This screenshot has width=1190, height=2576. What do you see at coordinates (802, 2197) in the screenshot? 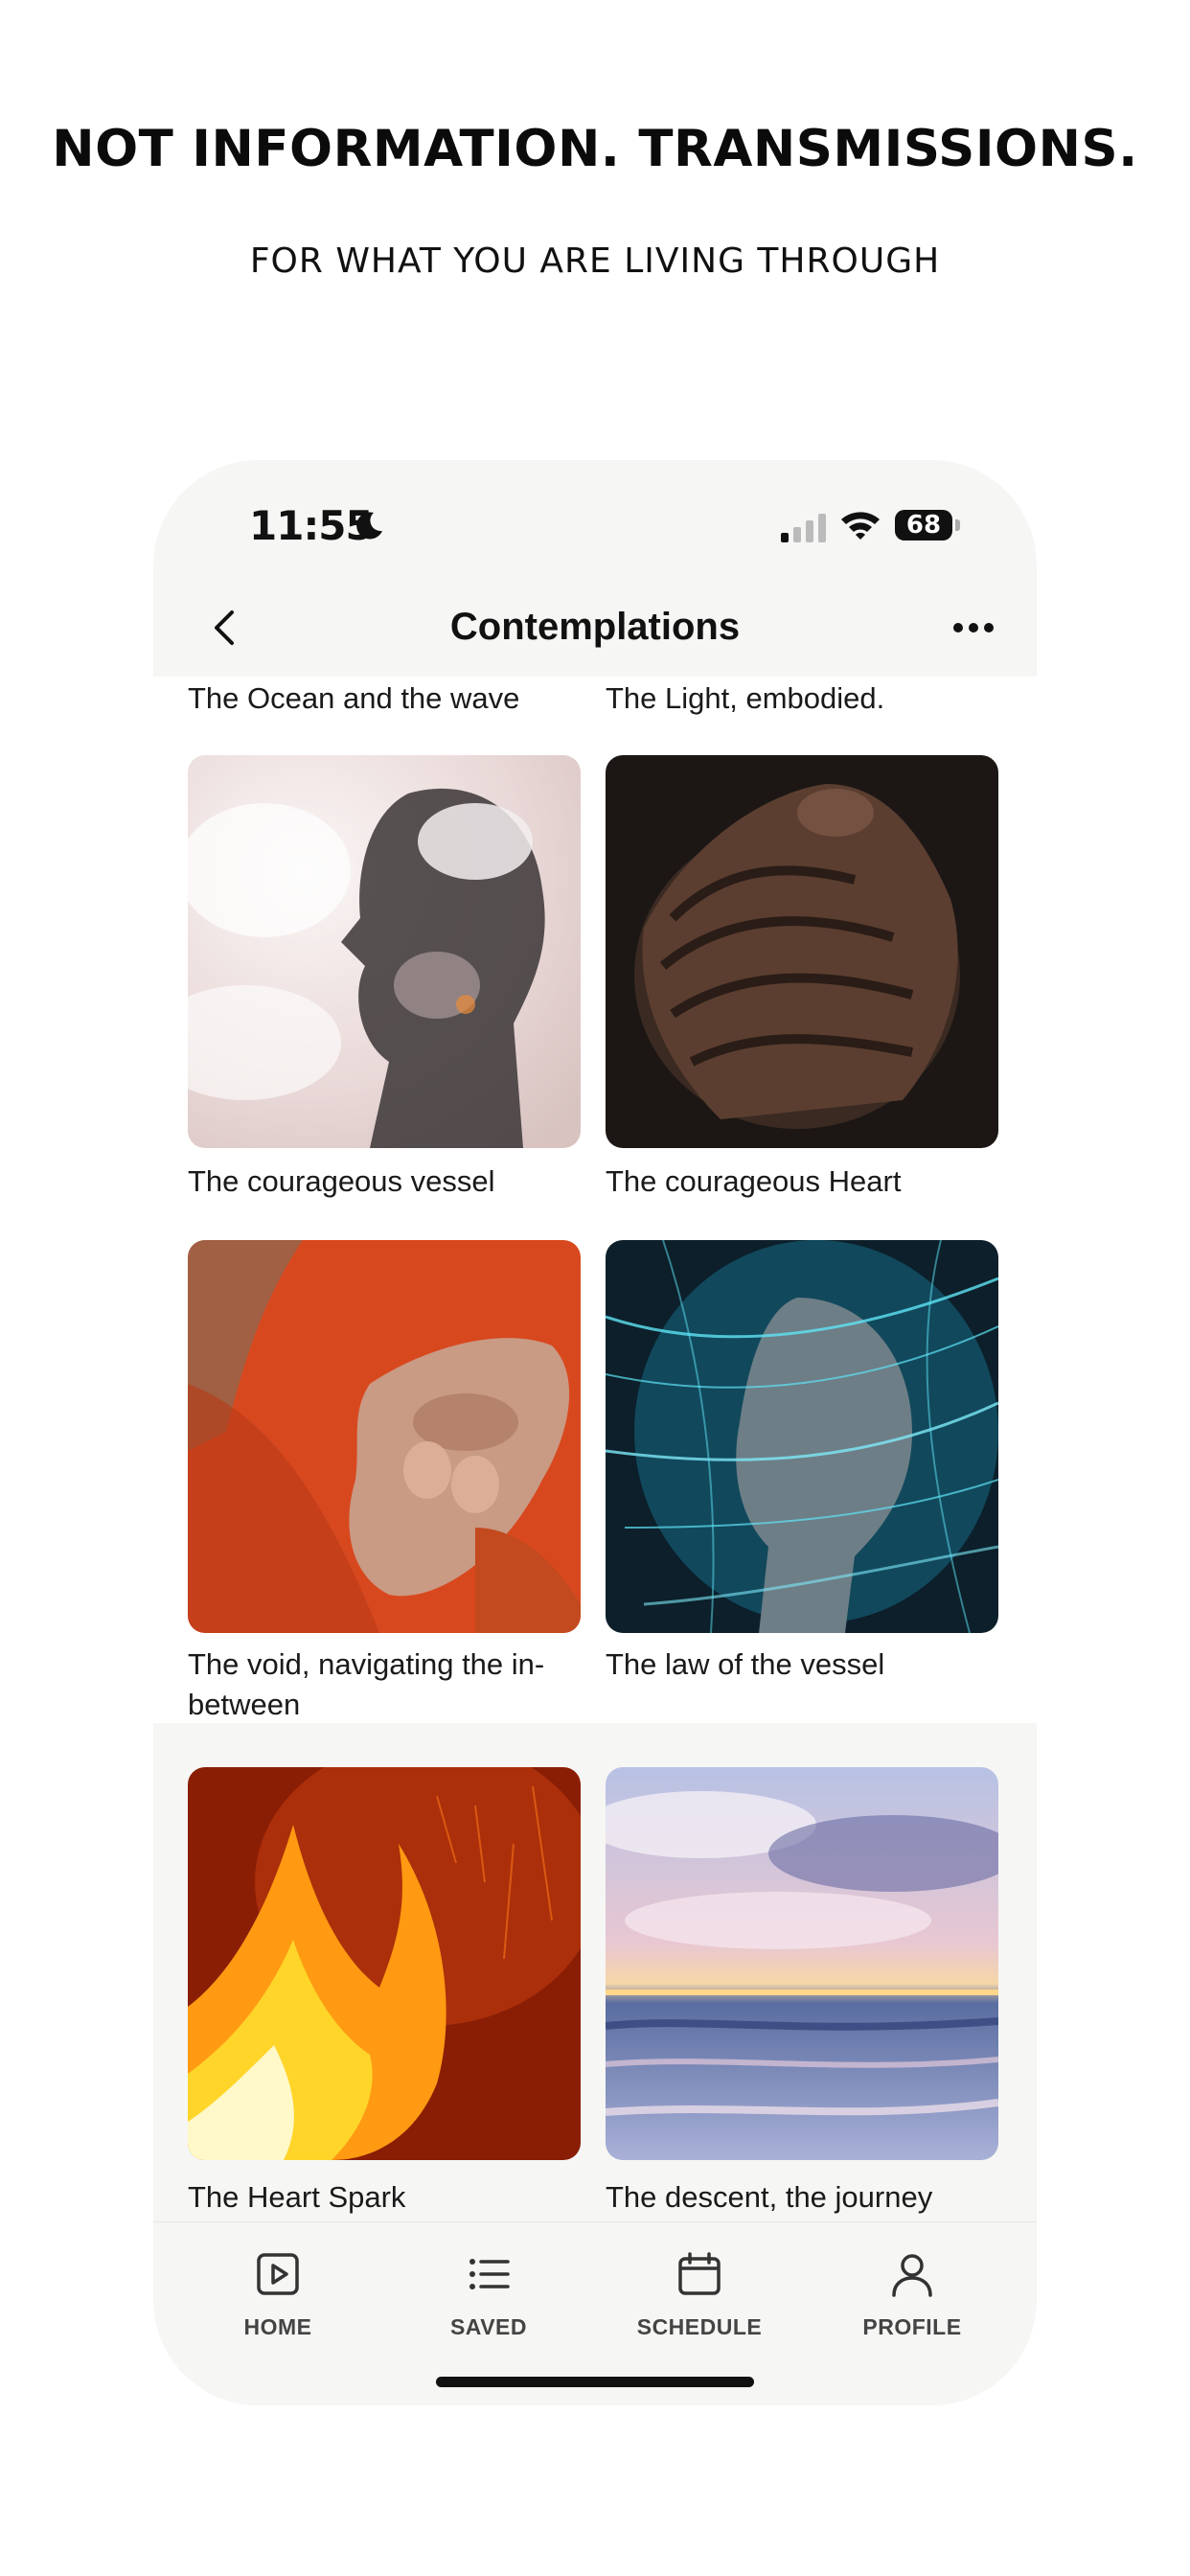
I see `card-label: The descent, the journey` at bounding box center [802, 2197].